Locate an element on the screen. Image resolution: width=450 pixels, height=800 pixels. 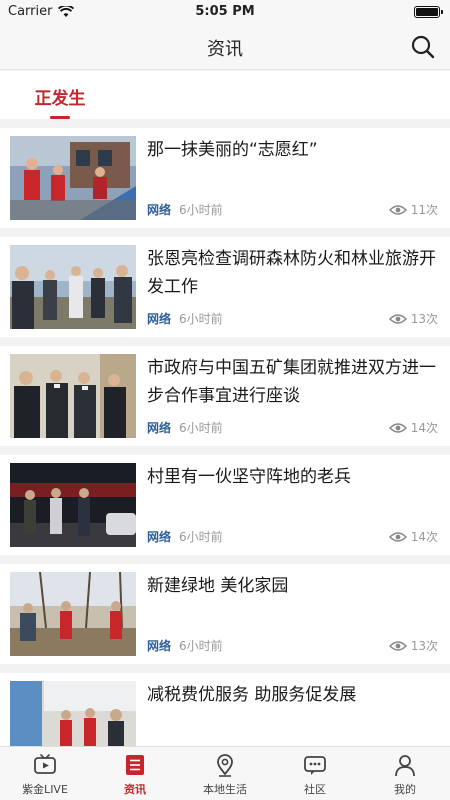
bottom-tab-bar: 紫金LIVE 资讯 本地生活 社区 我的 is located at coordinates (225, 773).